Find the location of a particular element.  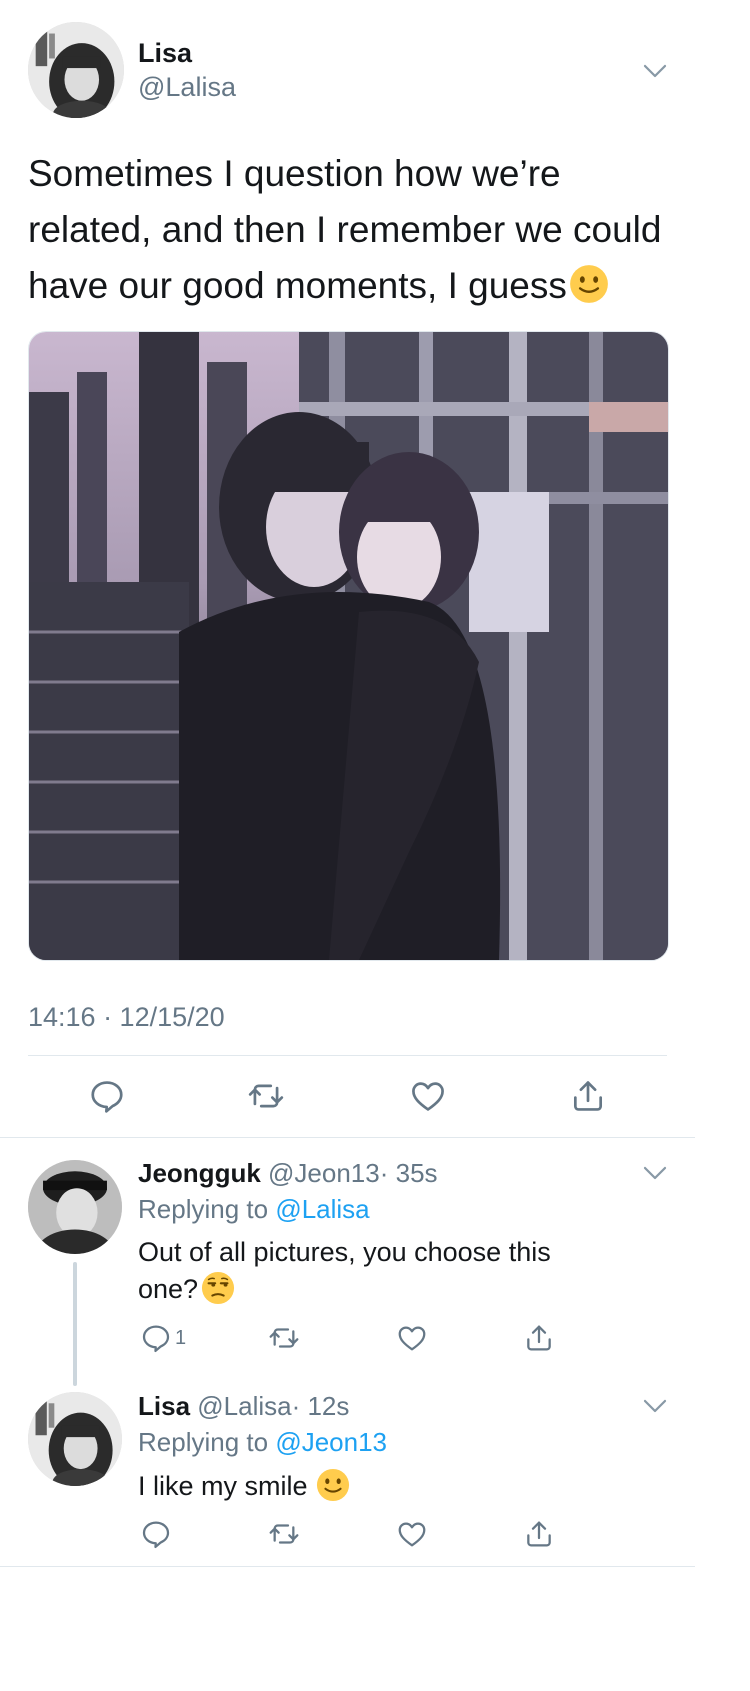

replying-to-link: @Jeon13 is located at coordinates (331, 1442).